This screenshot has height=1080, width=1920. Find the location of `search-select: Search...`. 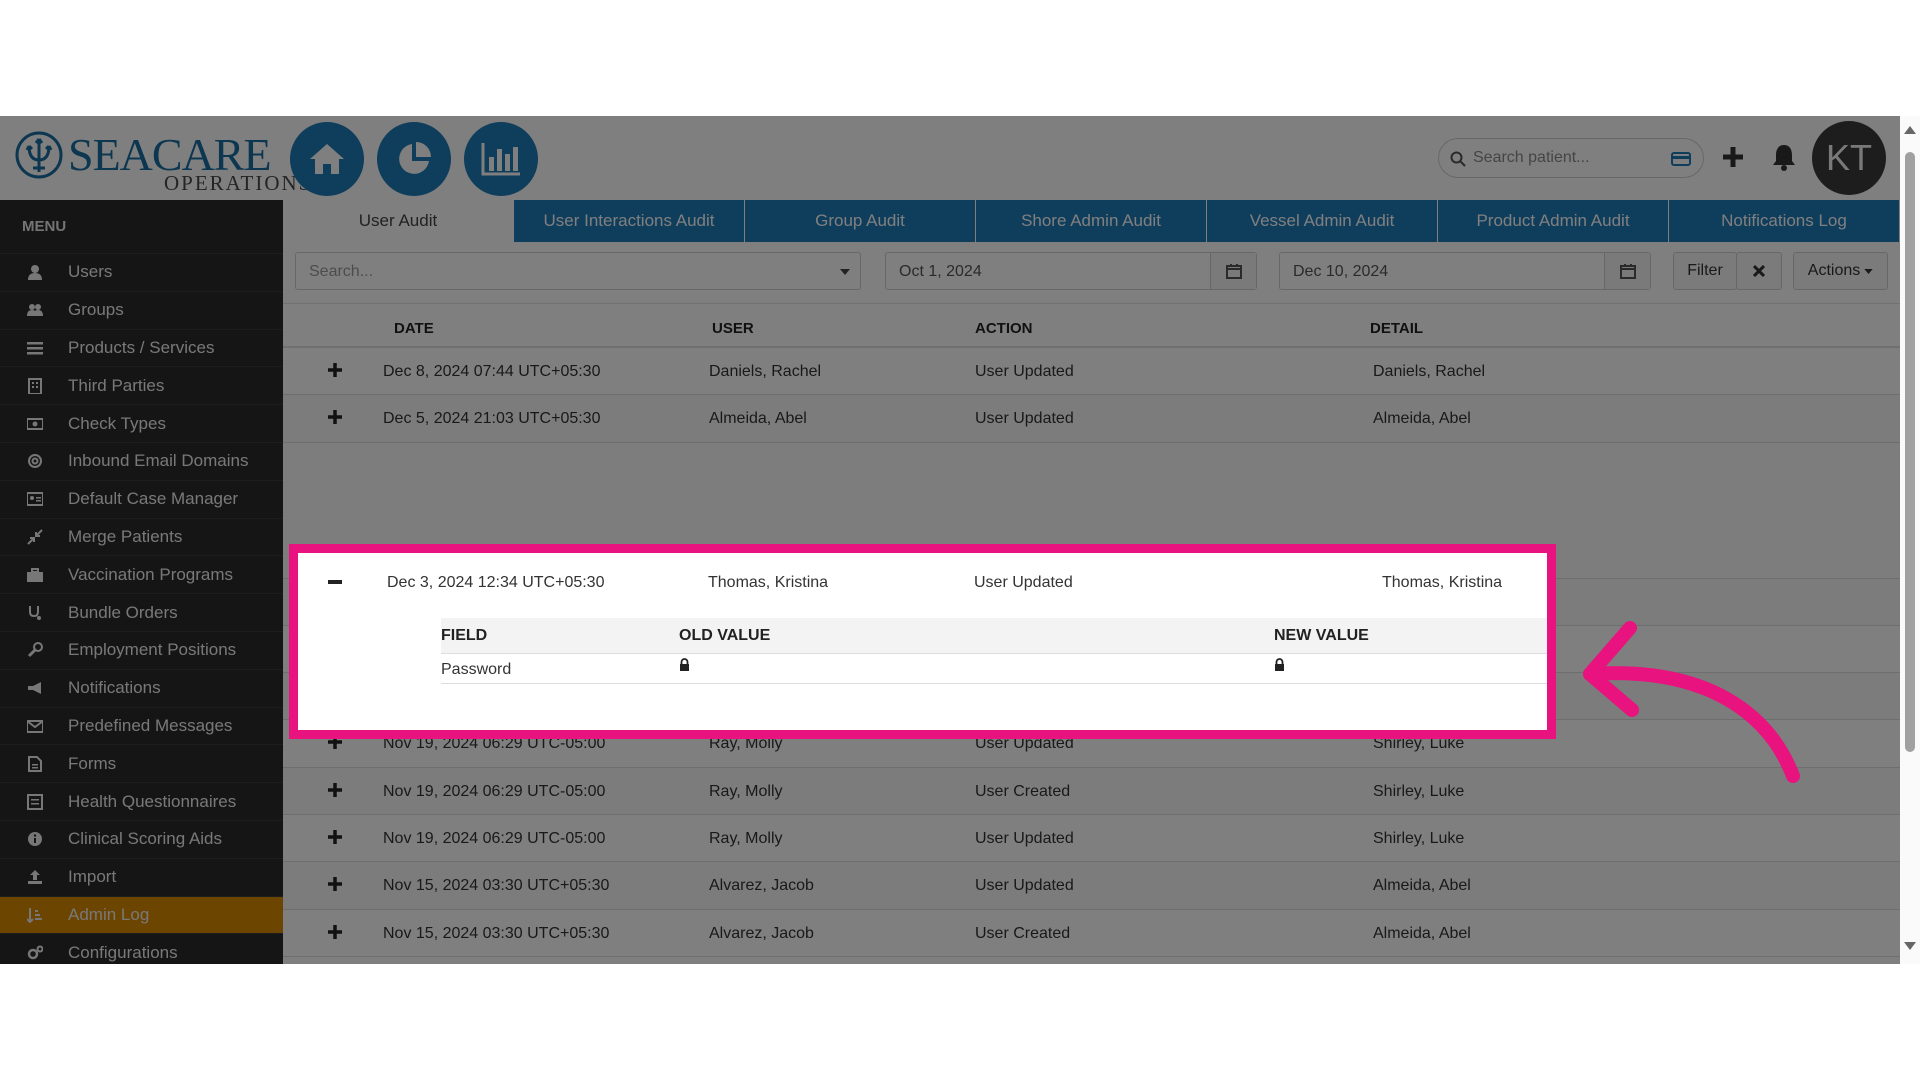

search-select: Search... is located at coordinates (578, 271).